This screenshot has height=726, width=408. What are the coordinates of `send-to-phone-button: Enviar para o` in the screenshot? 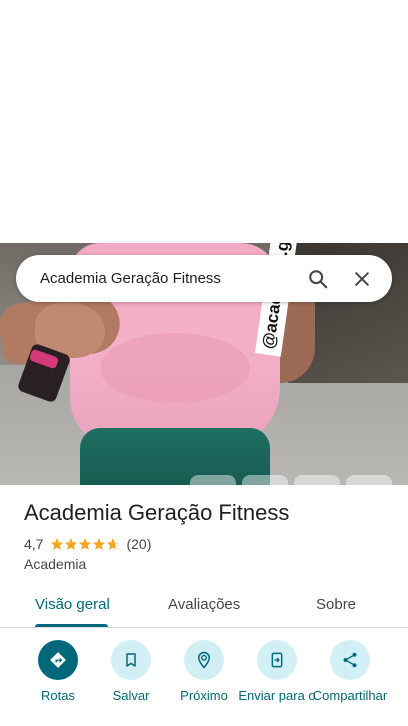 It's located at (277, 671).